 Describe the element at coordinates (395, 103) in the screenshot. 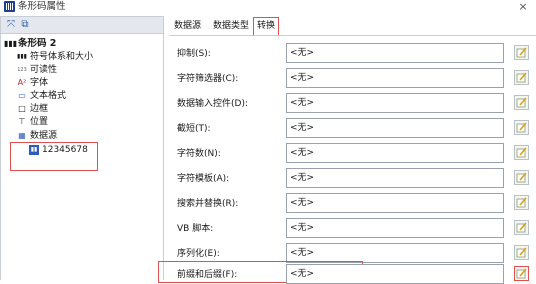

I see `input-control-field: <无>` at that location.